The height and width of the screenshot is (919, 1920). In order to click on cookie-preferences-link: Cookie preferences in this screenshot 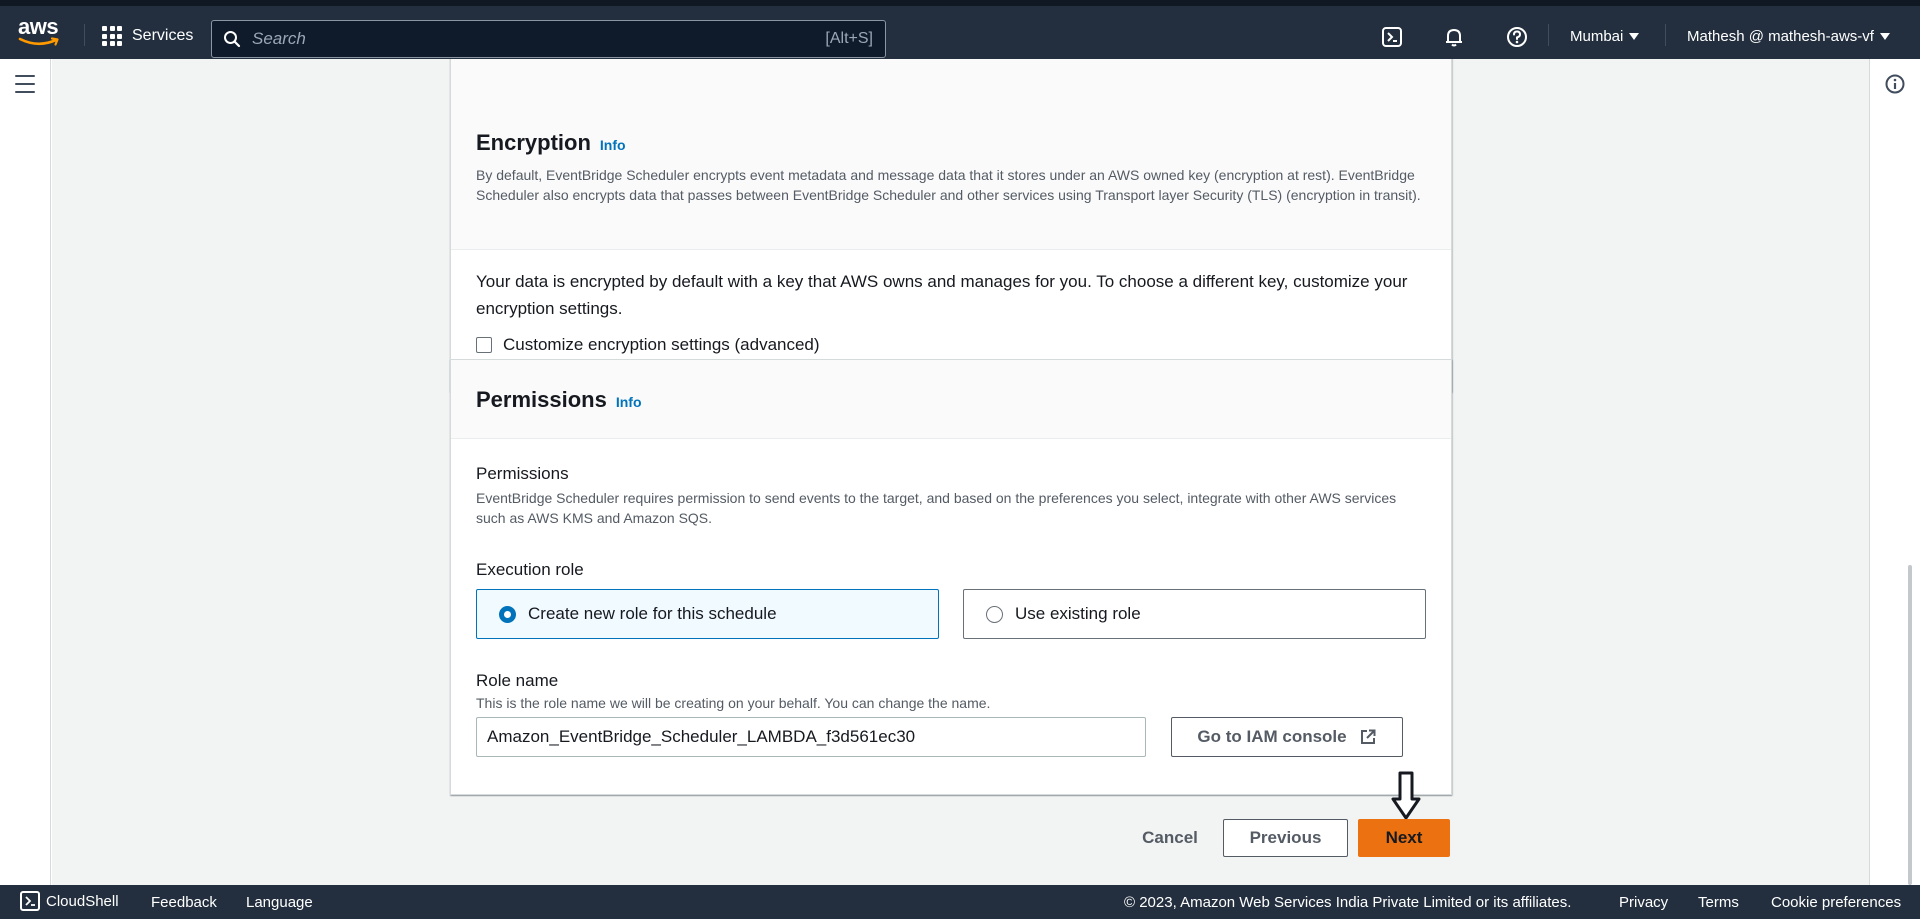, I will do `click(1836, 902)`.